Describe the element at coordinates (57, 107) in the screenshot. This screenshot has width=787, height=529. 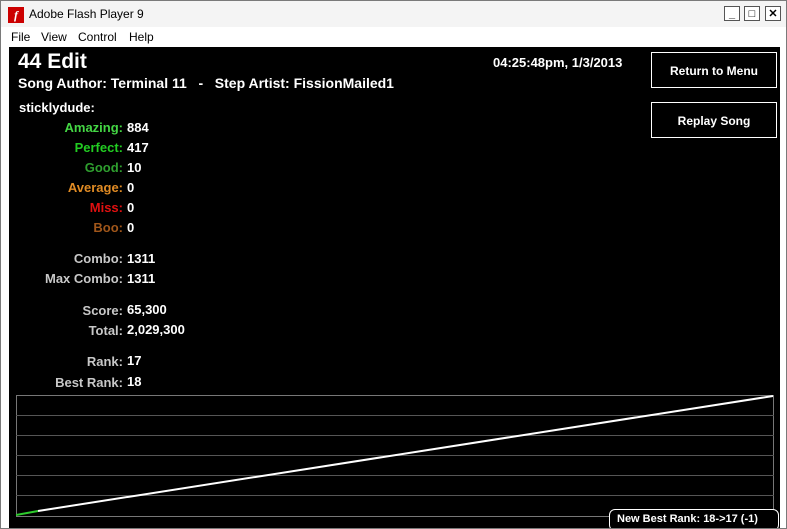
I see `player-name: sticklydude:` at that location.